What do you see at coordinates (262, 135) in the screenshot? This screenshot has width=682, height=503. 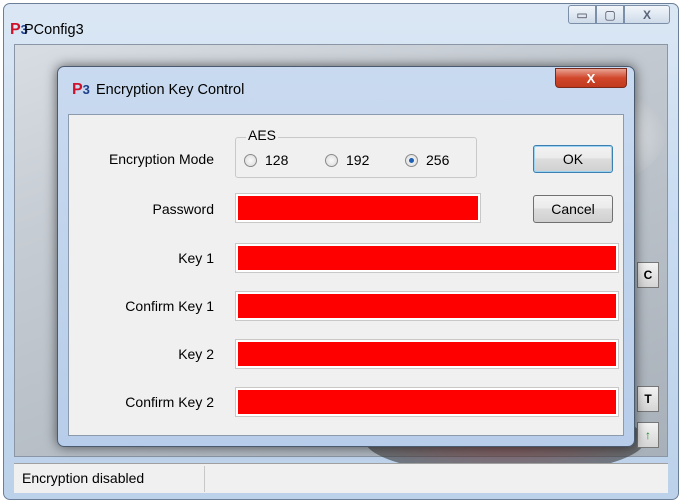 I see `aes-group-title: AES` at bounding box center [262, 135].